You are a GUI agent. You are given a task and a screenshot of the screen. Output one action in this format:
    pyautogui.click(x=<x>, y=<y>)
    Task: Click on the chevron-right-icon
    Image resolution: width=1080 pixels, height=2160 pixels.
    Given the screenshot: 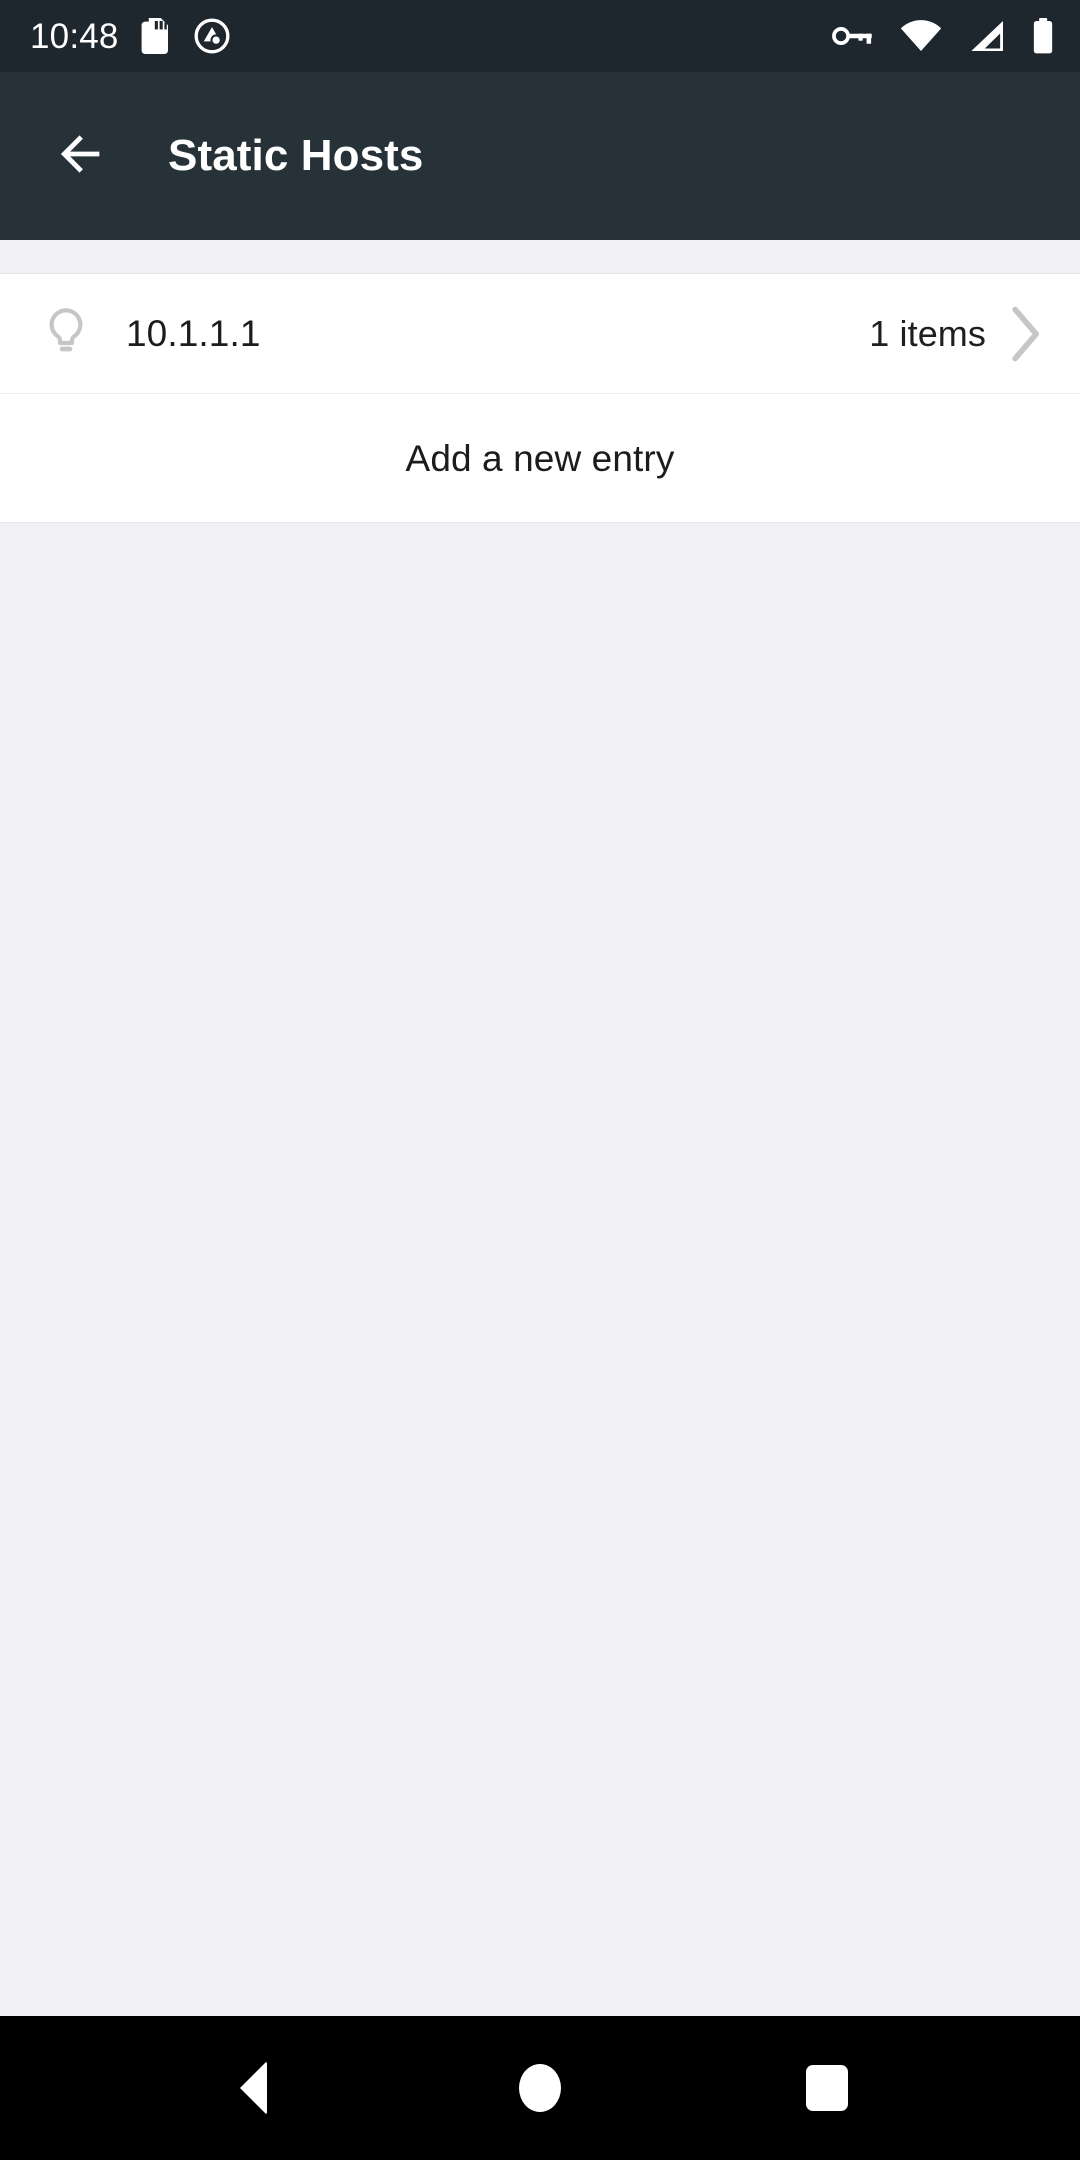 What is the action you would take?
    pyautogui.click(x=1025, y=334)
    